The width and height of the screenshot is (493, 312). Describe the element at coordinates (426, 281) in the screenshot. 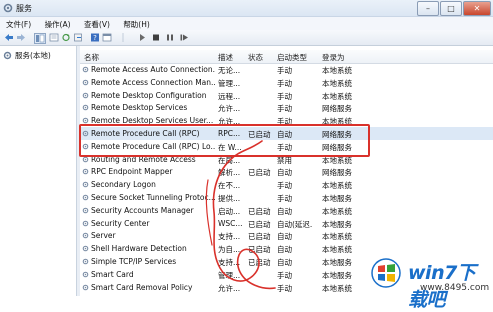

I see `watermark: win7下载吧 www.8495.com` at that location.